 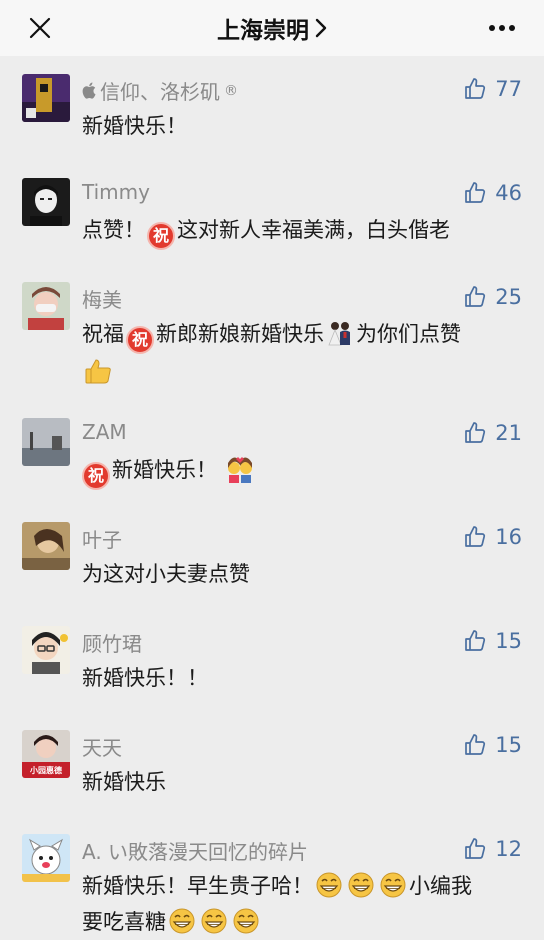 What do you see at coordinates (197, 886) in the screenshot?
I see `comment-text-part: 新婚快乐！早生贵子哈！` at bounding box center [197, 886].